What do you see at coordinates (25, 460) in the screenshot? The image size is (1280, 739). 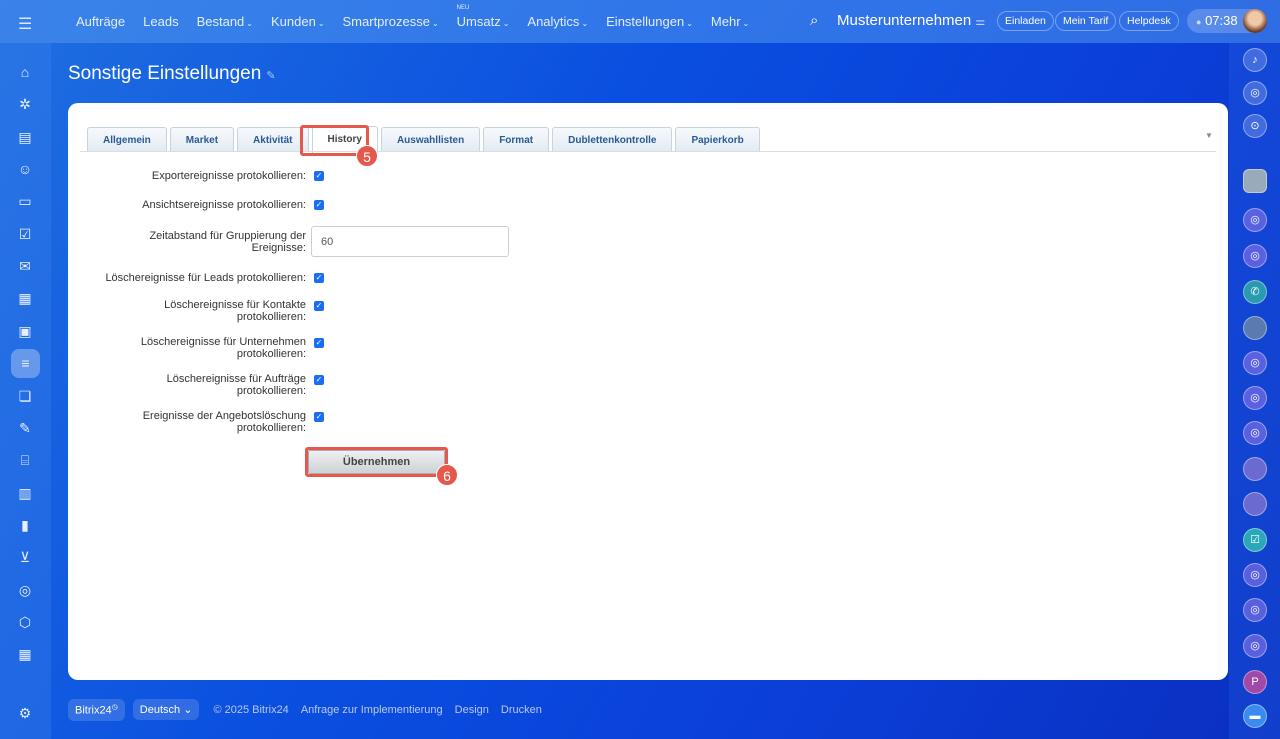 I see `store-icon: ⌸` at bounding box center [25, 460].